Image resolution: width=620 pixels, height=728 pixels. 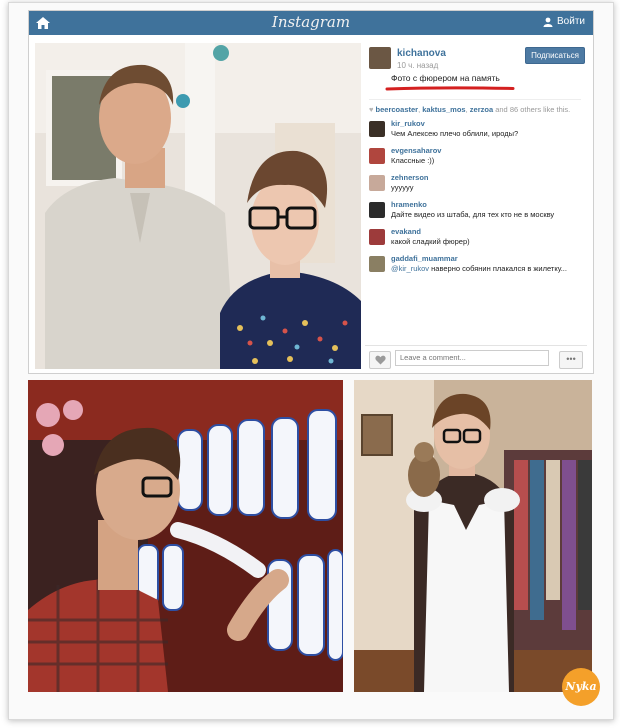 What do you see at coordinates (533, 109) in the screenshot?
I see `likes-rest: and 86 others like this.` at bounding box center [533, 109].